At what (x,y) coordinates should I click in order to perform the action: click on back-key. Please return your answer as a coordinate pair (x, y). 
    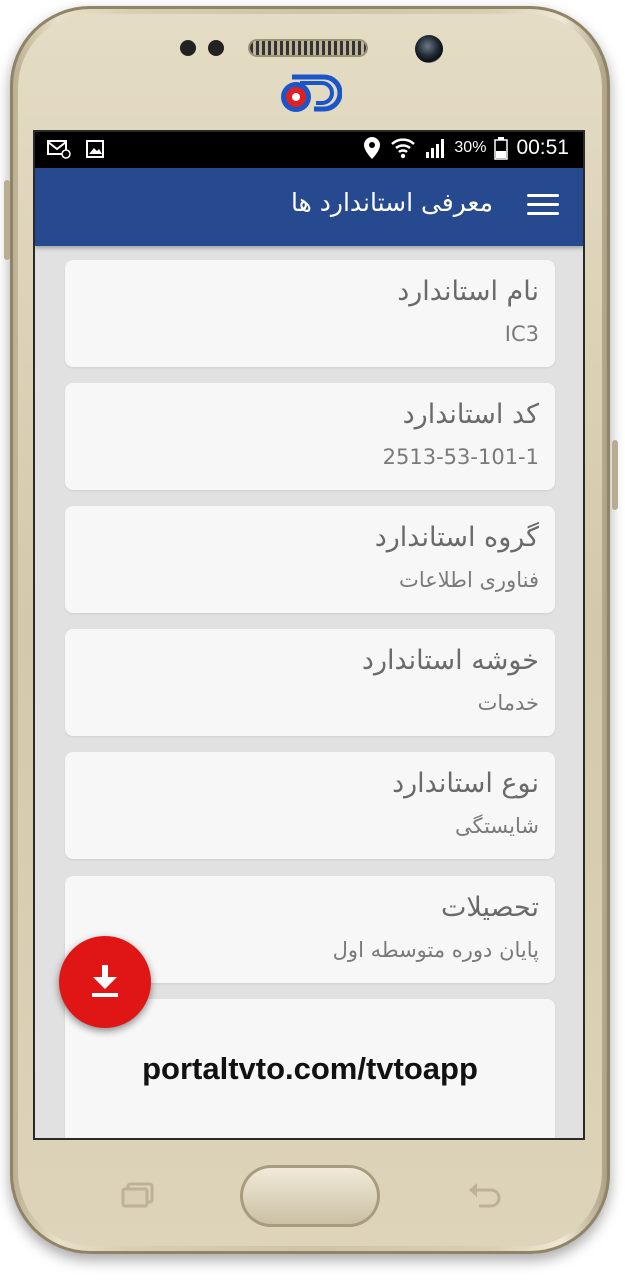
    Looking at the image, I should click on (485, 1195).